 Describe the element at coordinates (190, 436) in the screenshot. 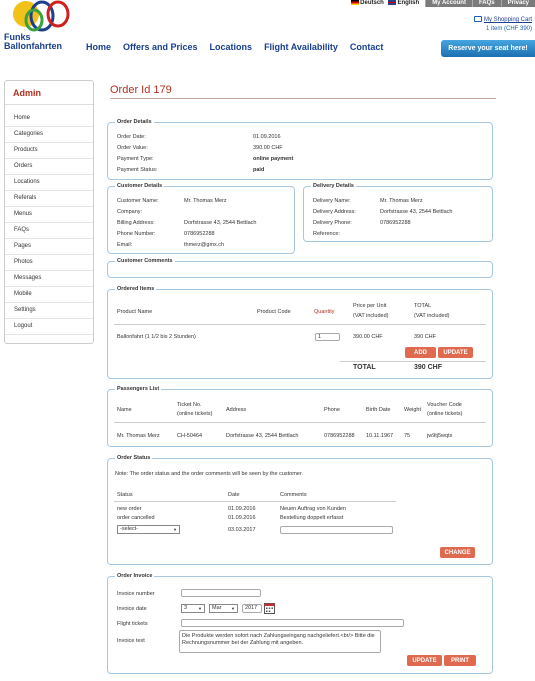

I see `passenger-ticket: CH-50464` at that location.